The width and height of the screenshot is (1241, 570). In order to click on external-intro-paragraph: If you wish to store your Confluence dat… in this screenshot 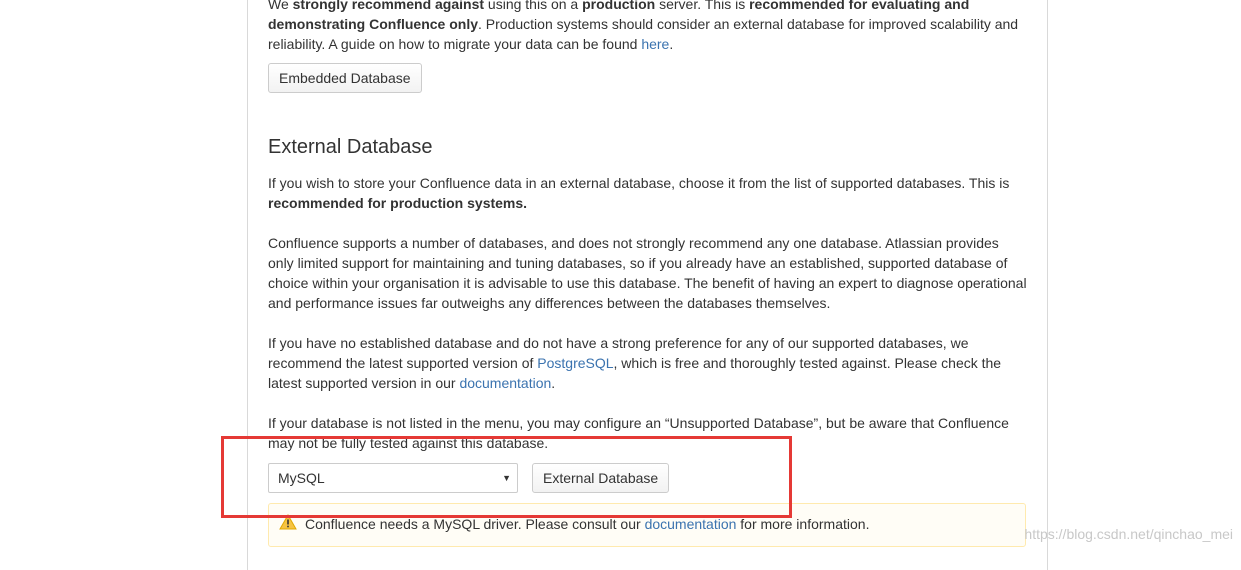, I will do `click(648, 193)`.